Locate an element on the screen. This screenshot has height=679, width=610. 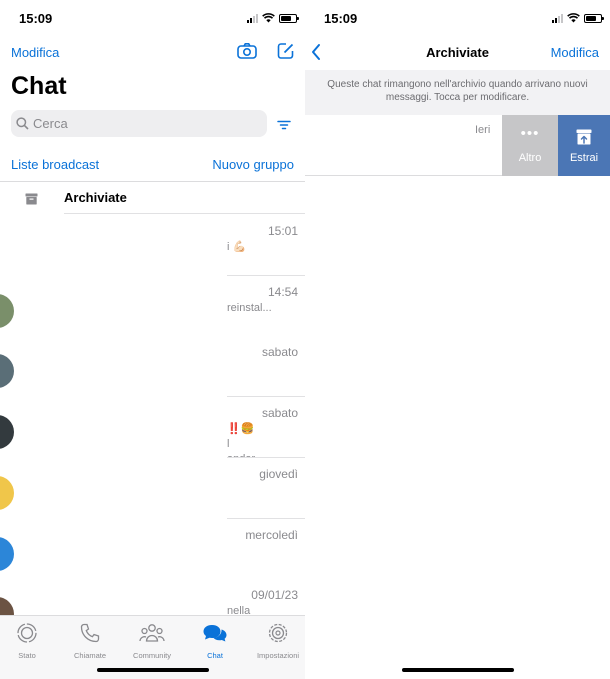
settings-icon is located at coordinates (278, 633).